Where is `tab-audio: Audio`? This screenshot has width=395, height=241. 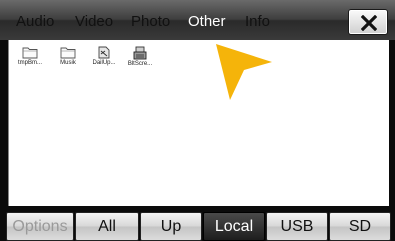
tab-audio: Audio is located at coordinates (35, 22).